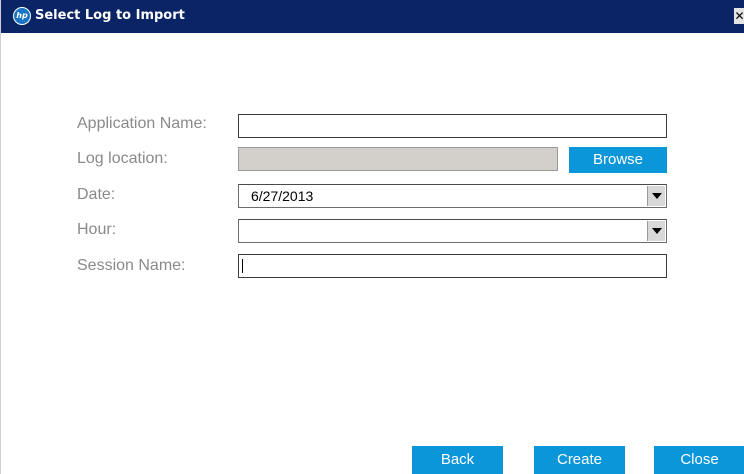 This screenshot has width=744, height=474. Describe the element at coordinates (142, 123) in the screenshot. I see `application-name-label: Application Name:` at that location.